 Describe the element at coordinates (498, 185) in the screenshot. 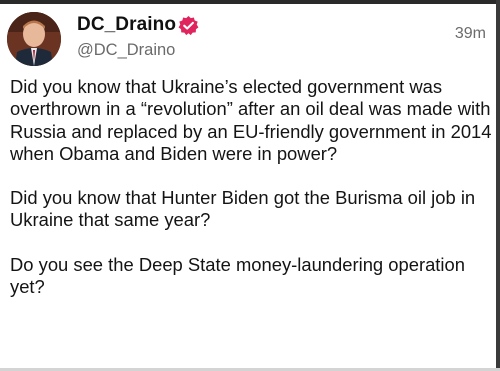

I see `right-border` at that location.